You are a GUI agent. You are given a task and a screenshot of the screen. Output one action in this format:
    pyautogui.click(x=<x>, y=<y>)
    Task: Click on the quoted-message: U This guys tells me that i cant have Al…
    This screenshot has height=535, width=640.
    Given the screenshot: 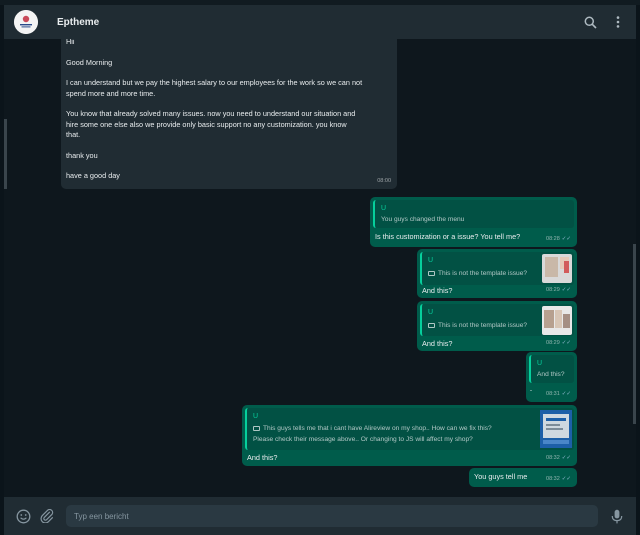 What is the action you would take?
    pyautogui.click(x=409, y=429)
    